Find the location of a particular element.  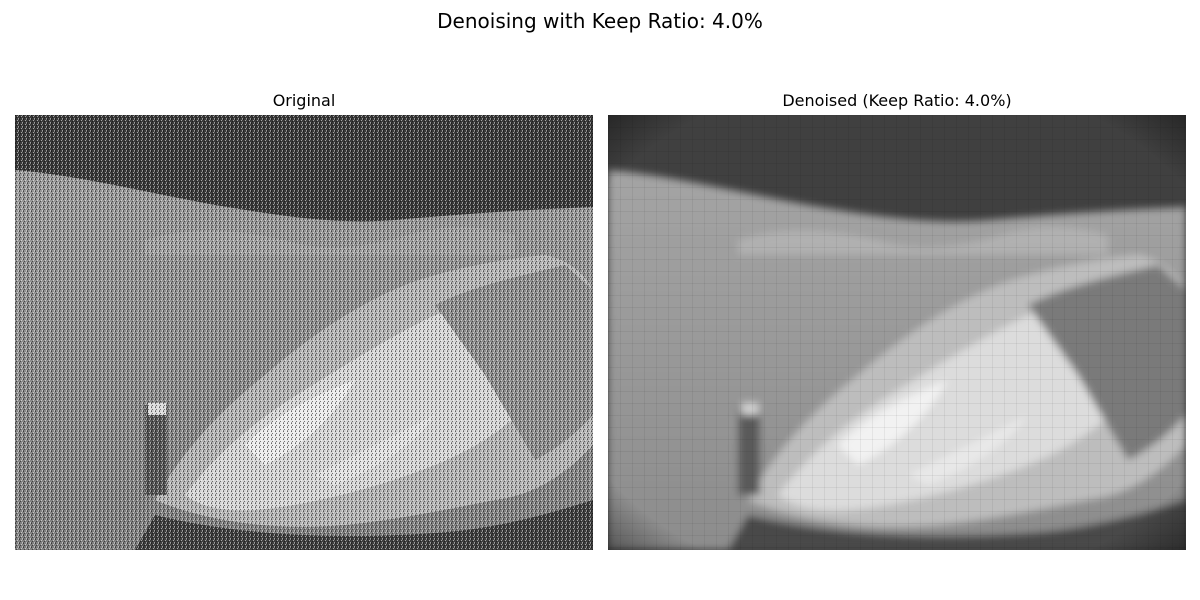

figure-title: Denoising with Keep Ratio: 4.0% is located at coordinates (600, 21).